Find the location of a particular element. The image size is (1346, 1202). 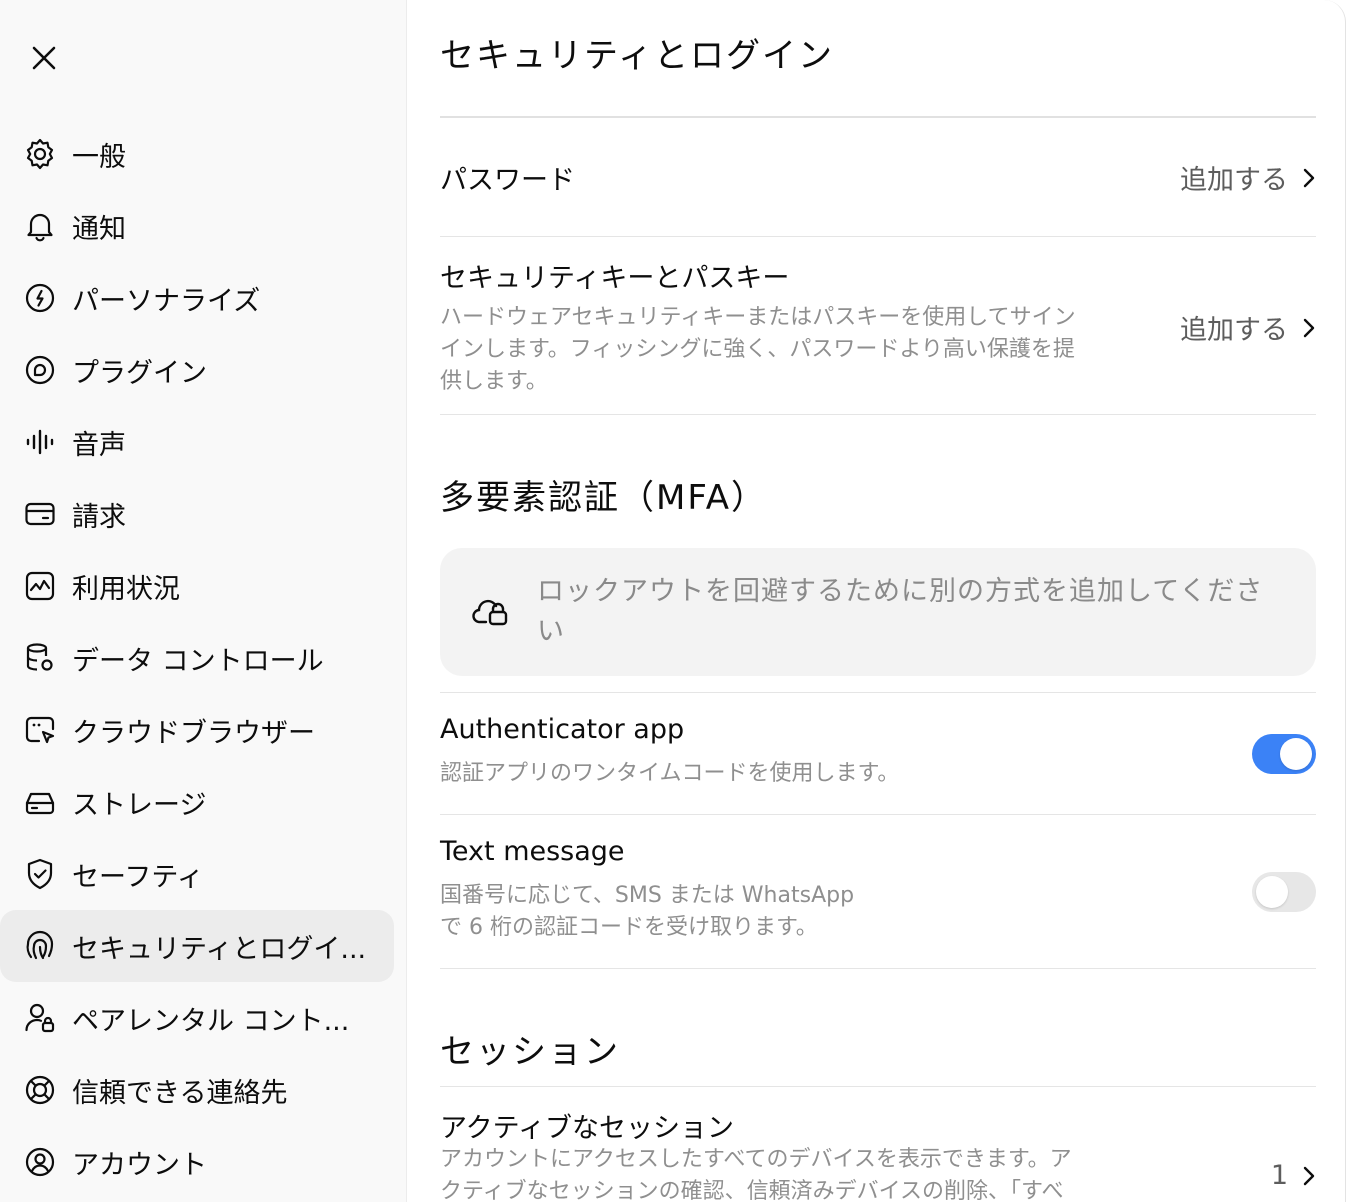

sidebar-item-trusted-contacts: 信頼できる連絡先 is located at coordinates (197, 1090).